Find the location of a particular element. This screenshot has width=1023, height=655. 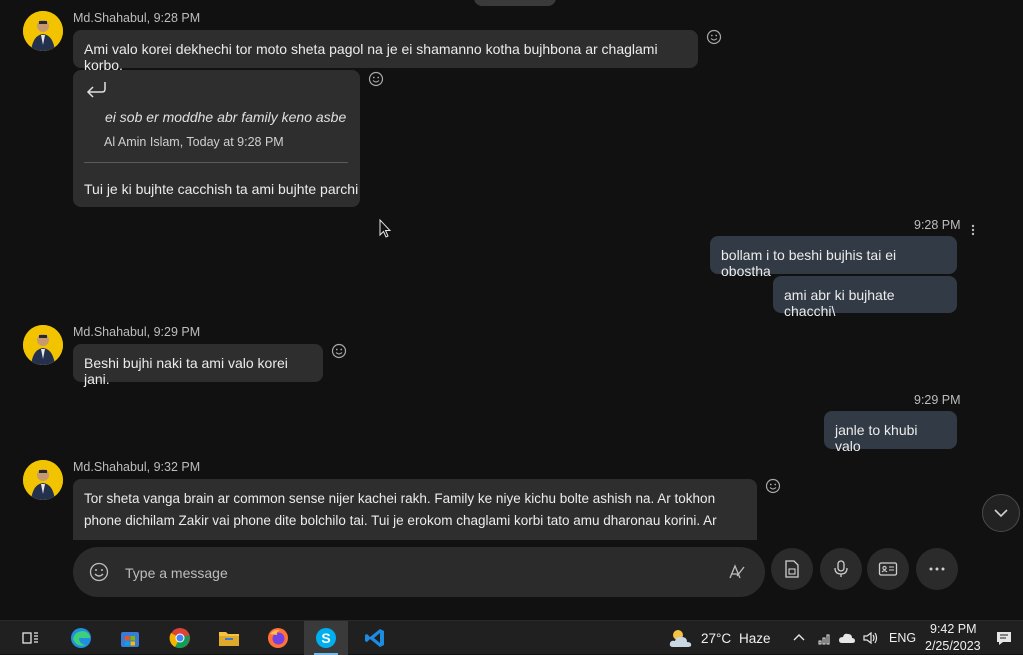

quoted-message-meta: Al Amin Islam, Today at 9:28 PM is located at coordinates (194, 142).